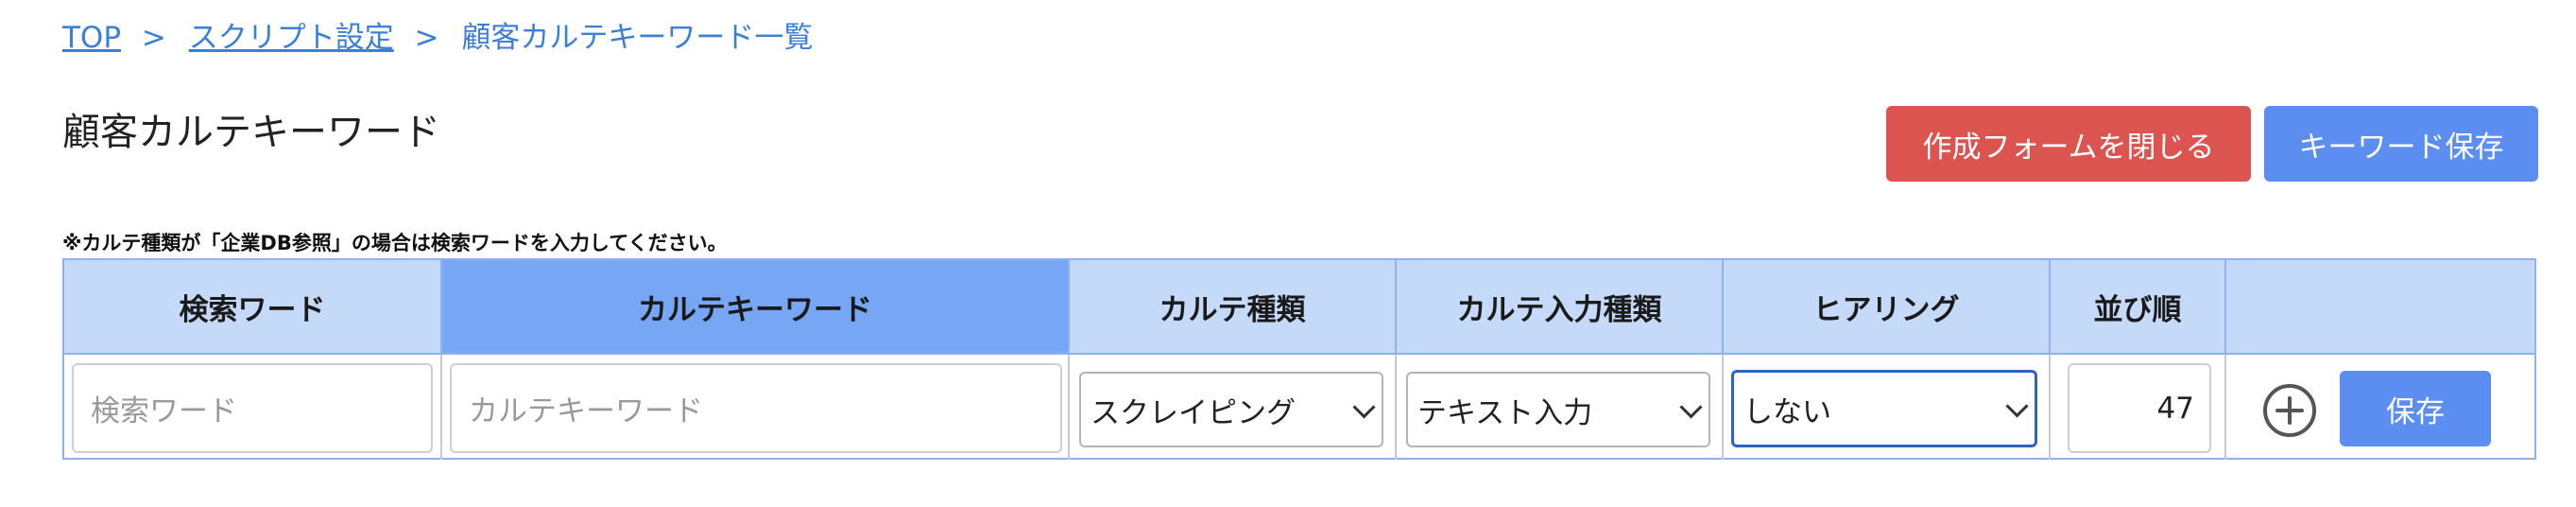 The width and height of the screenshot is (2576, 507). I want to click on karte-input-type-value: テキスト入力, so click(1505, 412).